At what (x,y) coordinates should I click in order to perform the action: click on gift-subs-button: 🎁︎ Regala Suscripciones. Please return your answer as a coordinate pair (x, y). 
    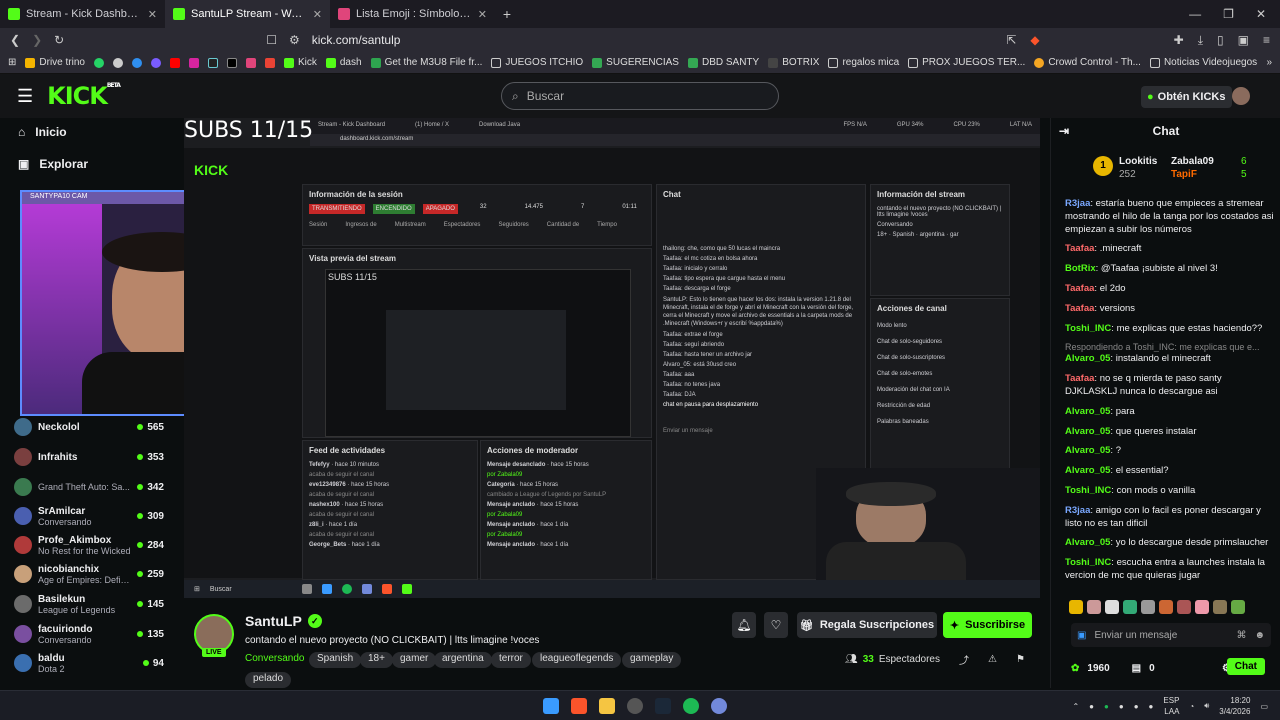
    Looking at the image, I should click on (867, 625).